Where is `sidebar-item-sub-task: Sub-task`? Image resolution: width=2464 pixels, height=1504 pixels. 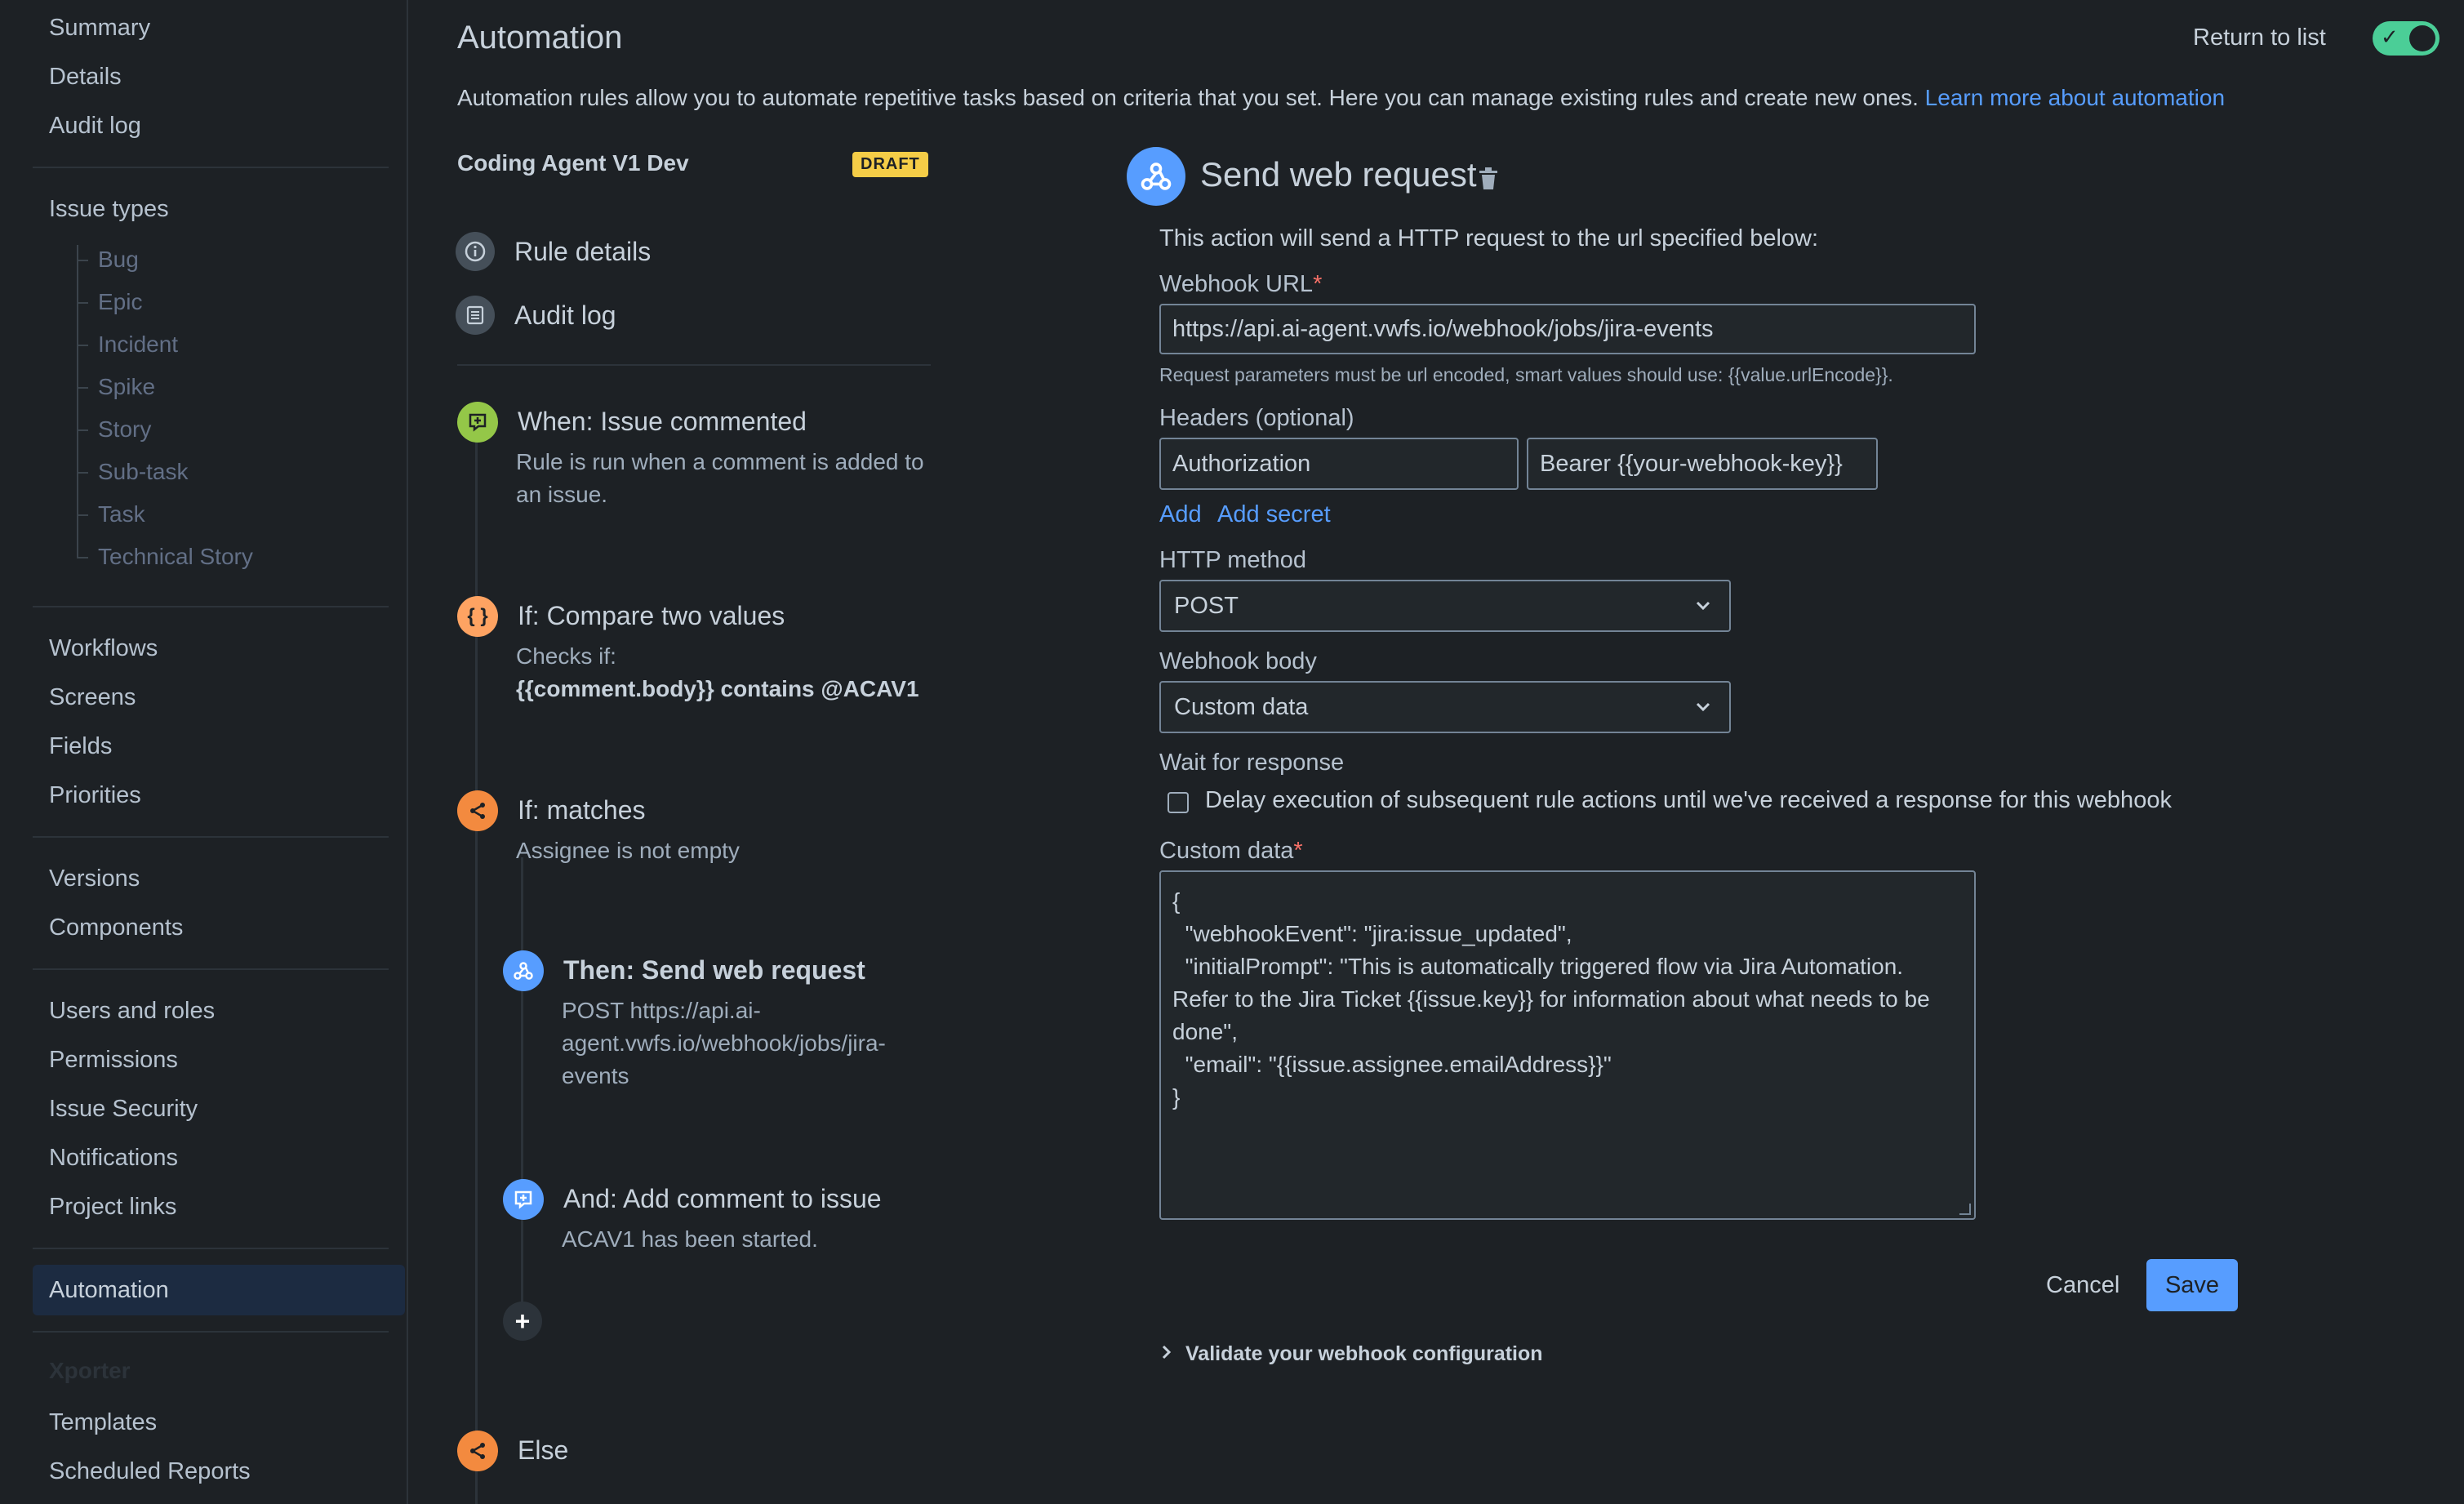
sidebar-item-sub-task: Sub-task is located at coordinates (143, 472).